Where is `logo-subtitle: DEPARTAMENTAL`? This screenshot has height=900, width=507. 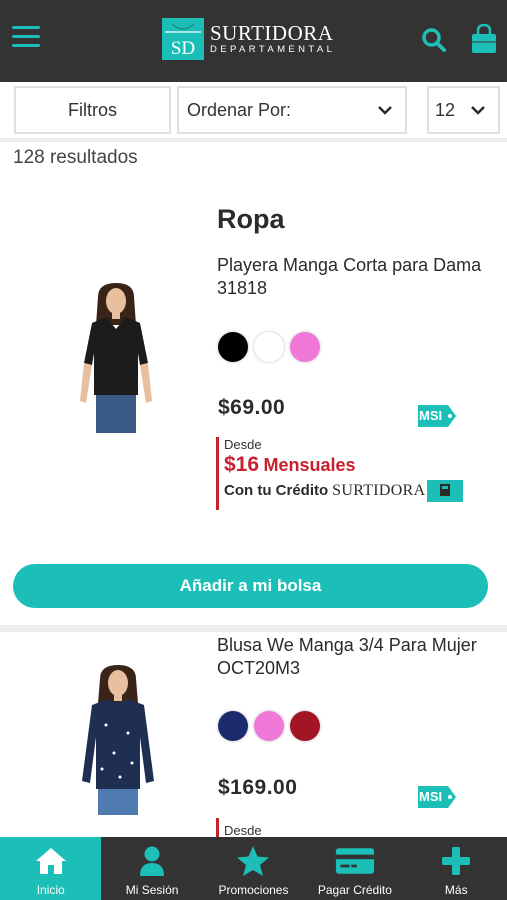 logo-subtitle: DEPARTAMENTAL is located at coordinates (273, 49).